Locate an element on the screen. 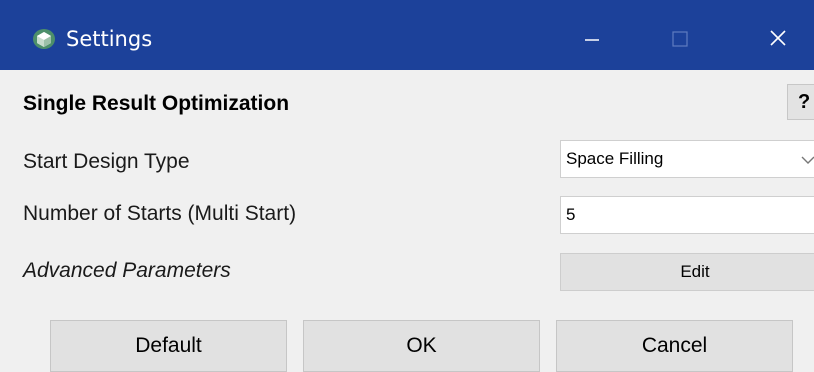 This screenshot has width=814, height=372. help-button: ? is located at coordinates (800, 102).